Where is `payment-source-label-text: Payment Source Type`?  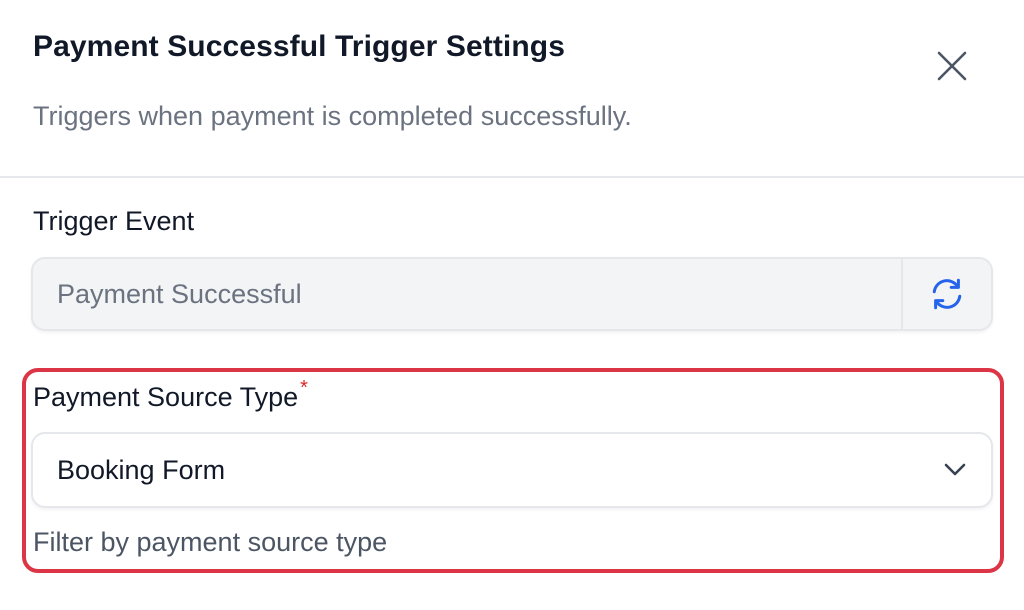 payment-source-label-text: Payment Source Type is located at coordinates (166, 397).